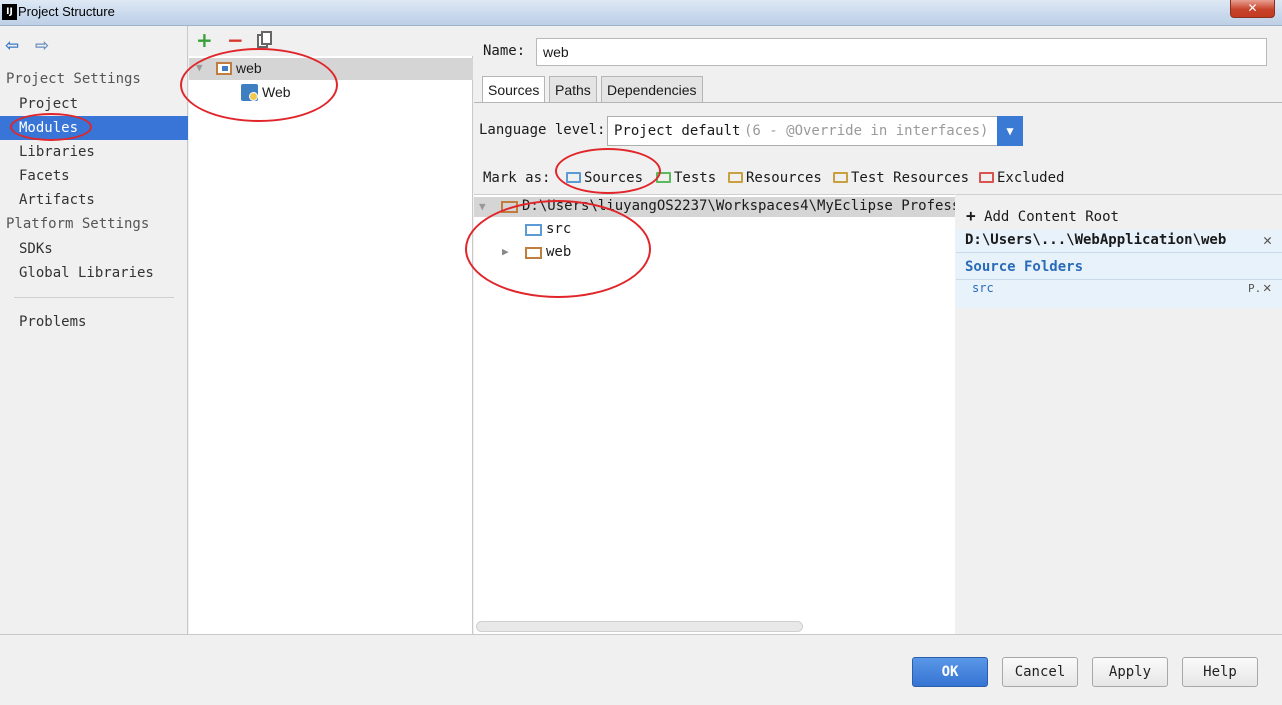 The width and height of the screenshot is (1282, 705). Describe the element at coordinates (482, 206) in the screenshot. I see `tree-expand-icon: ▼` at that location.